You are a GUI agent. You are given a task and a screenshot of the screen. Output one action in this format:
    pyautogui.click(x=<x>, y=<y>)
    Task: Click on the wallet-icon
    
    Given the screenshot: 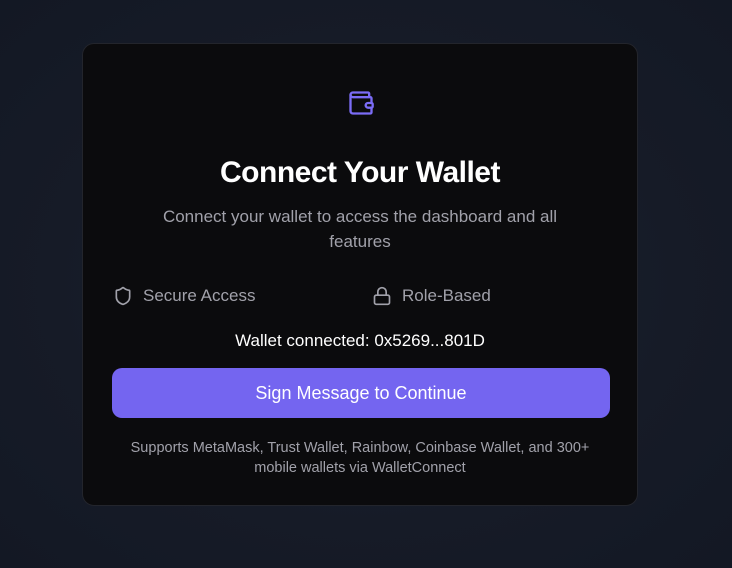 What is the action you would take?
    pyautogui.click(x=361, y=103)
    